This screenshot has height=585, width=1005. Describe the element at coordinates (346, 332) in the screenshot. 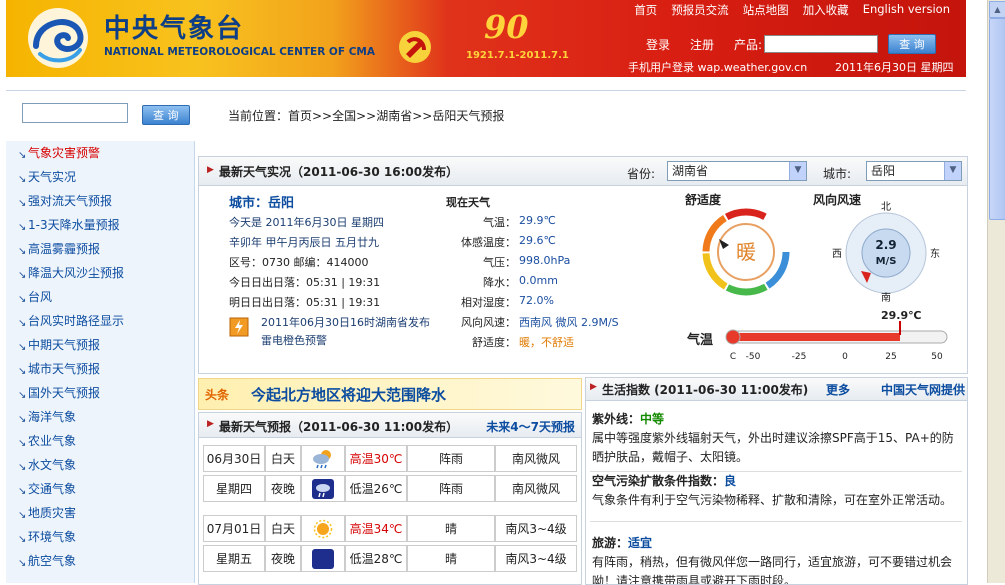

I see `warning-link: 2011年06月30日16时湖南省发布雷电橙色预警` at that location.